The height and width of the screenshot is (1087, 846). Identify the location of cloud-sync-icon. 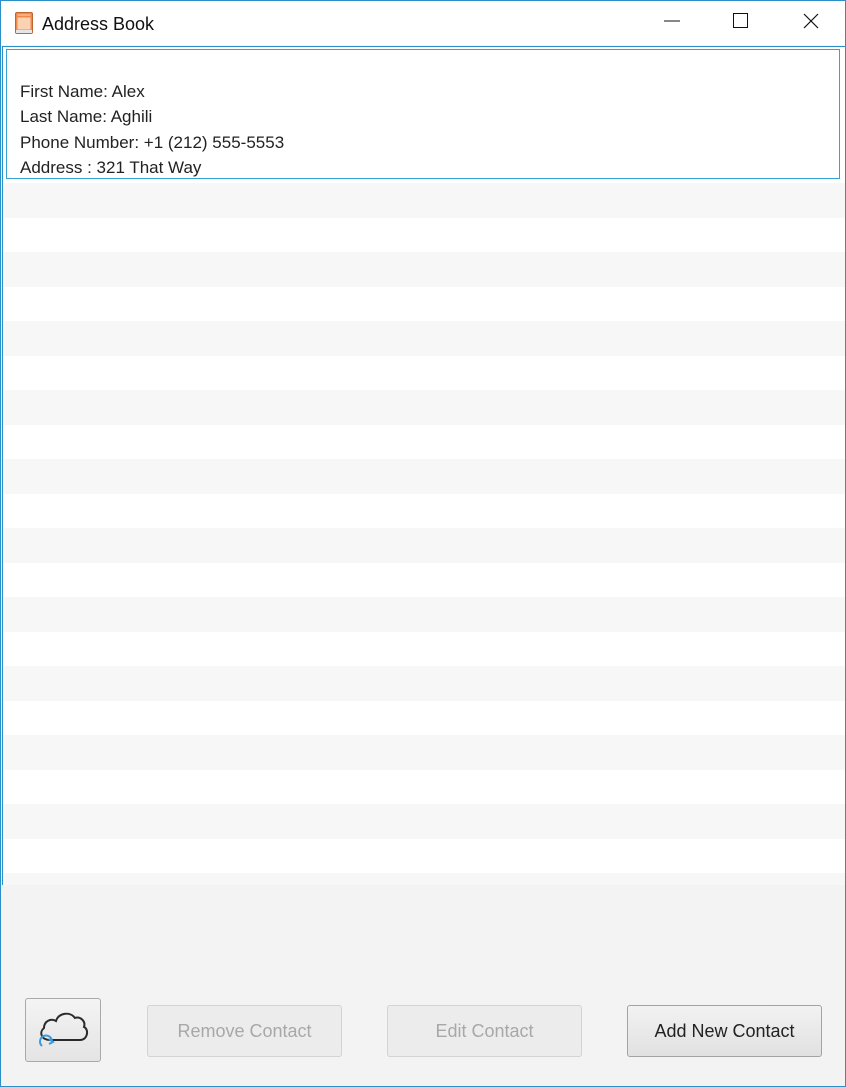
(63, 1030).